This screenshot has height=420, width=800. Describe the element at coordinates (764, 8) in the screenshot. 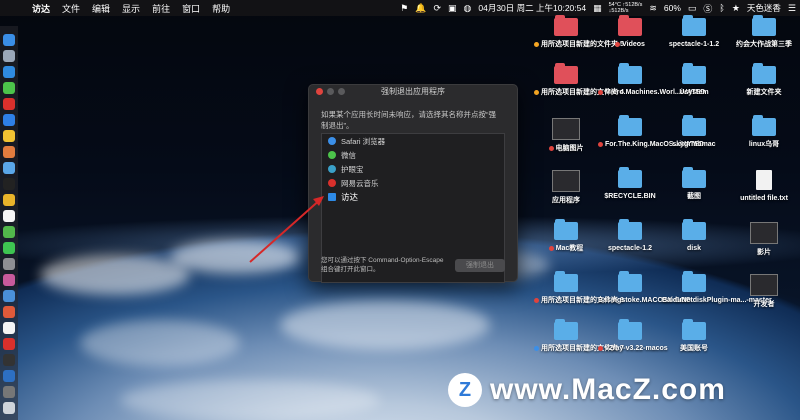

I see `user-name: 天色迷香` at that location.